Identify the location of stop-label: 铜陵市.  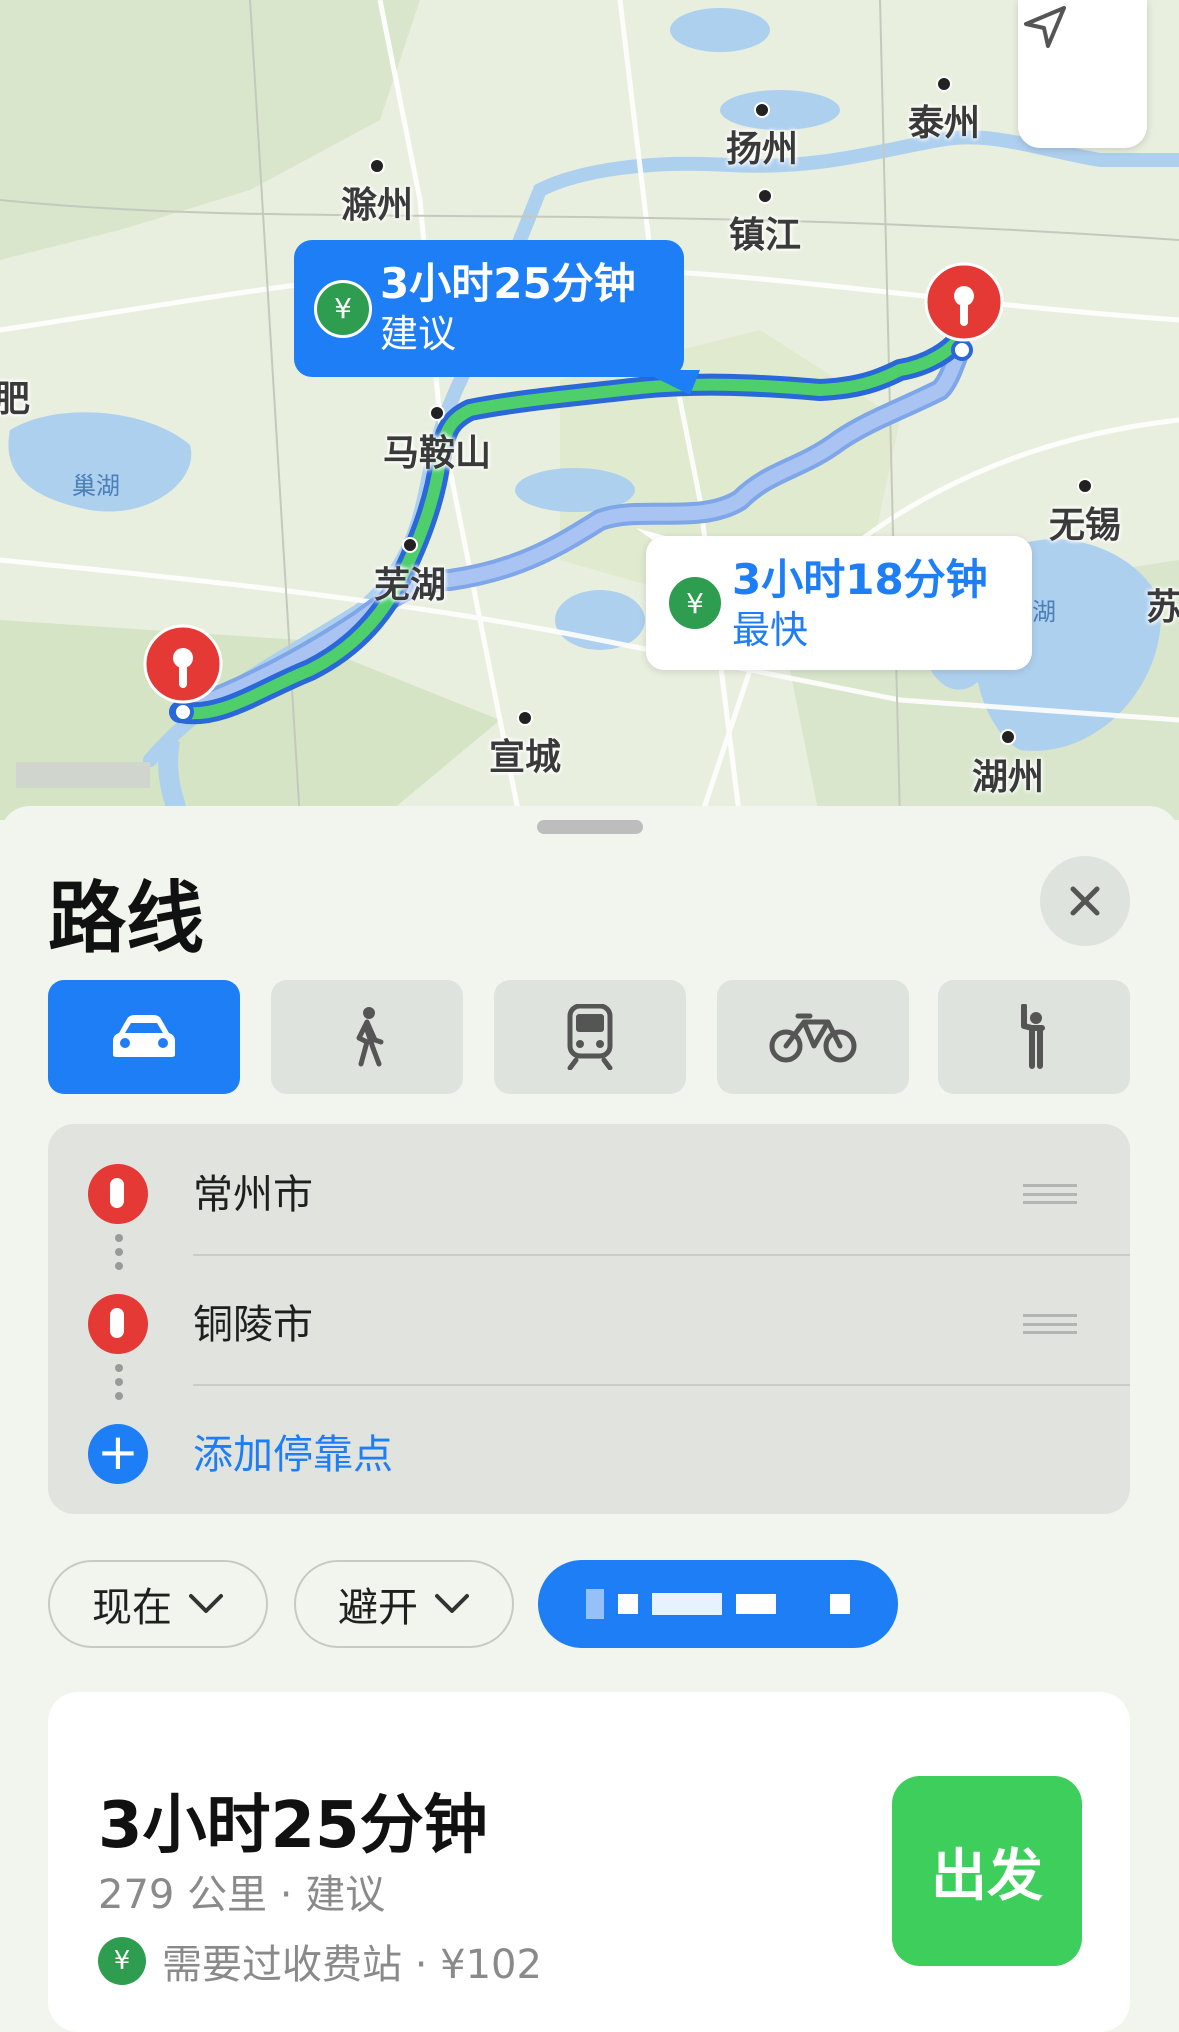
(253, 1321).